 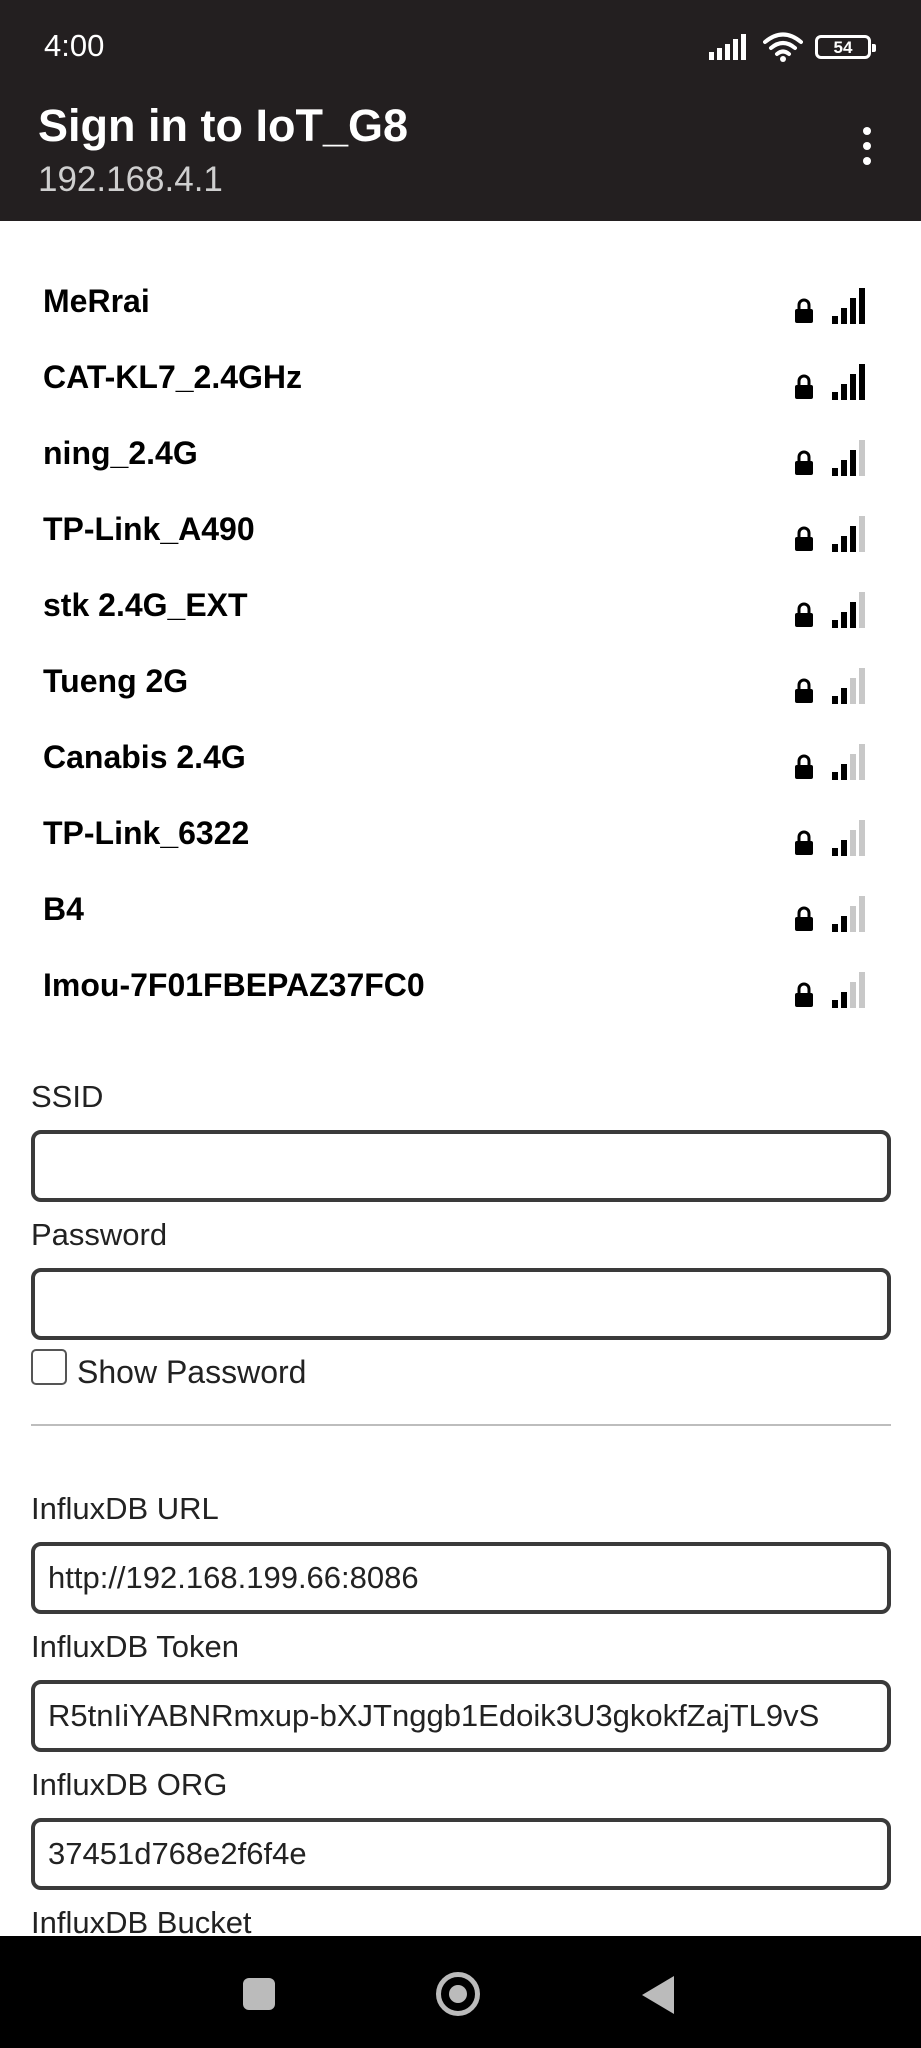 What do you see at coordinates (49, 1367) in the screenshot?
I see `show-password-checkbox` at bounding box center [49, 1367].